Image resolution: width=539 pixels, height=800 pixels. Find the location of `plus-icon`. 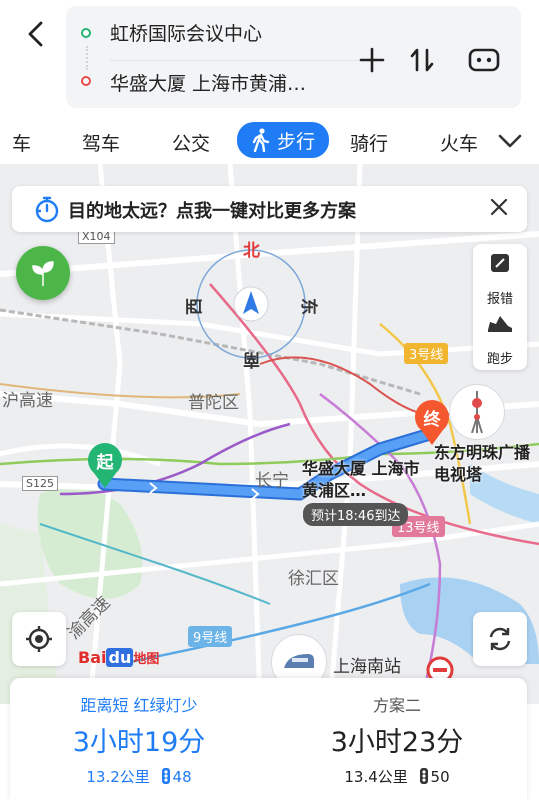

plus-icon is located at coordinates (372, 60).